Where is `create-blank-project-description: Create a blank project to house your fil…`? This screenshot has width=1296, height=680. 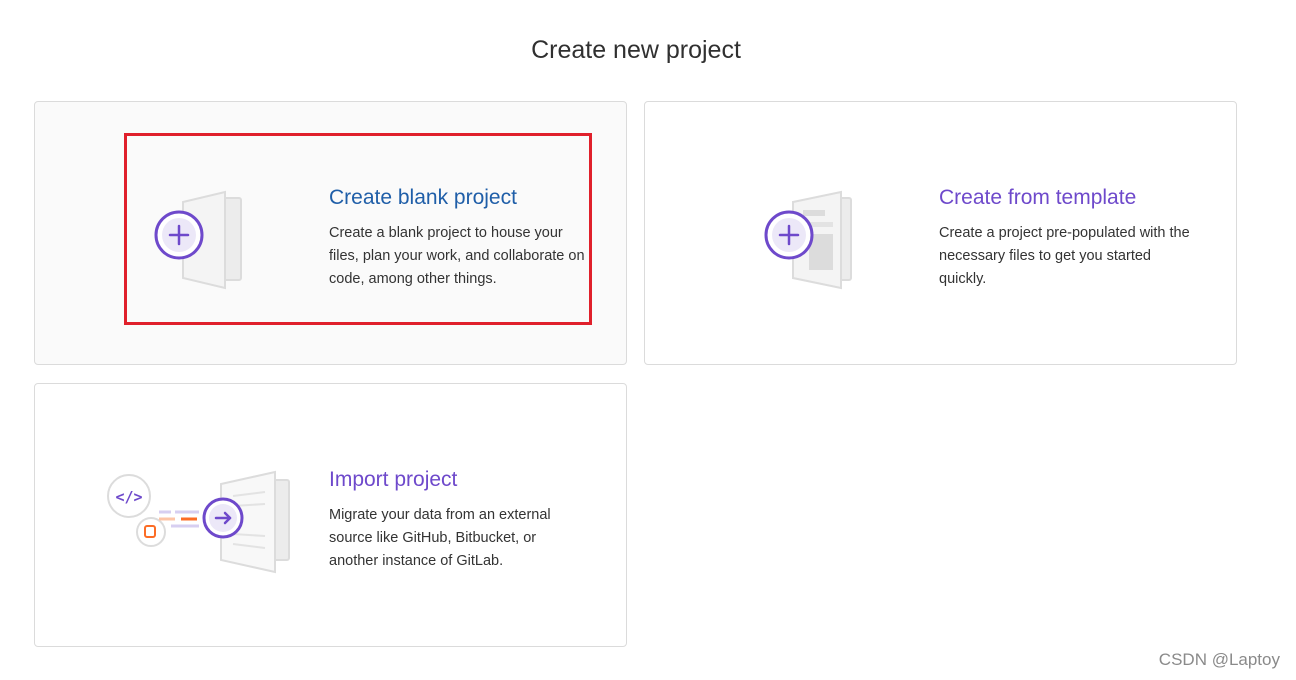
create-blank-project-description: Create a blank project to house your fil… is located at coordinates (457, 256).